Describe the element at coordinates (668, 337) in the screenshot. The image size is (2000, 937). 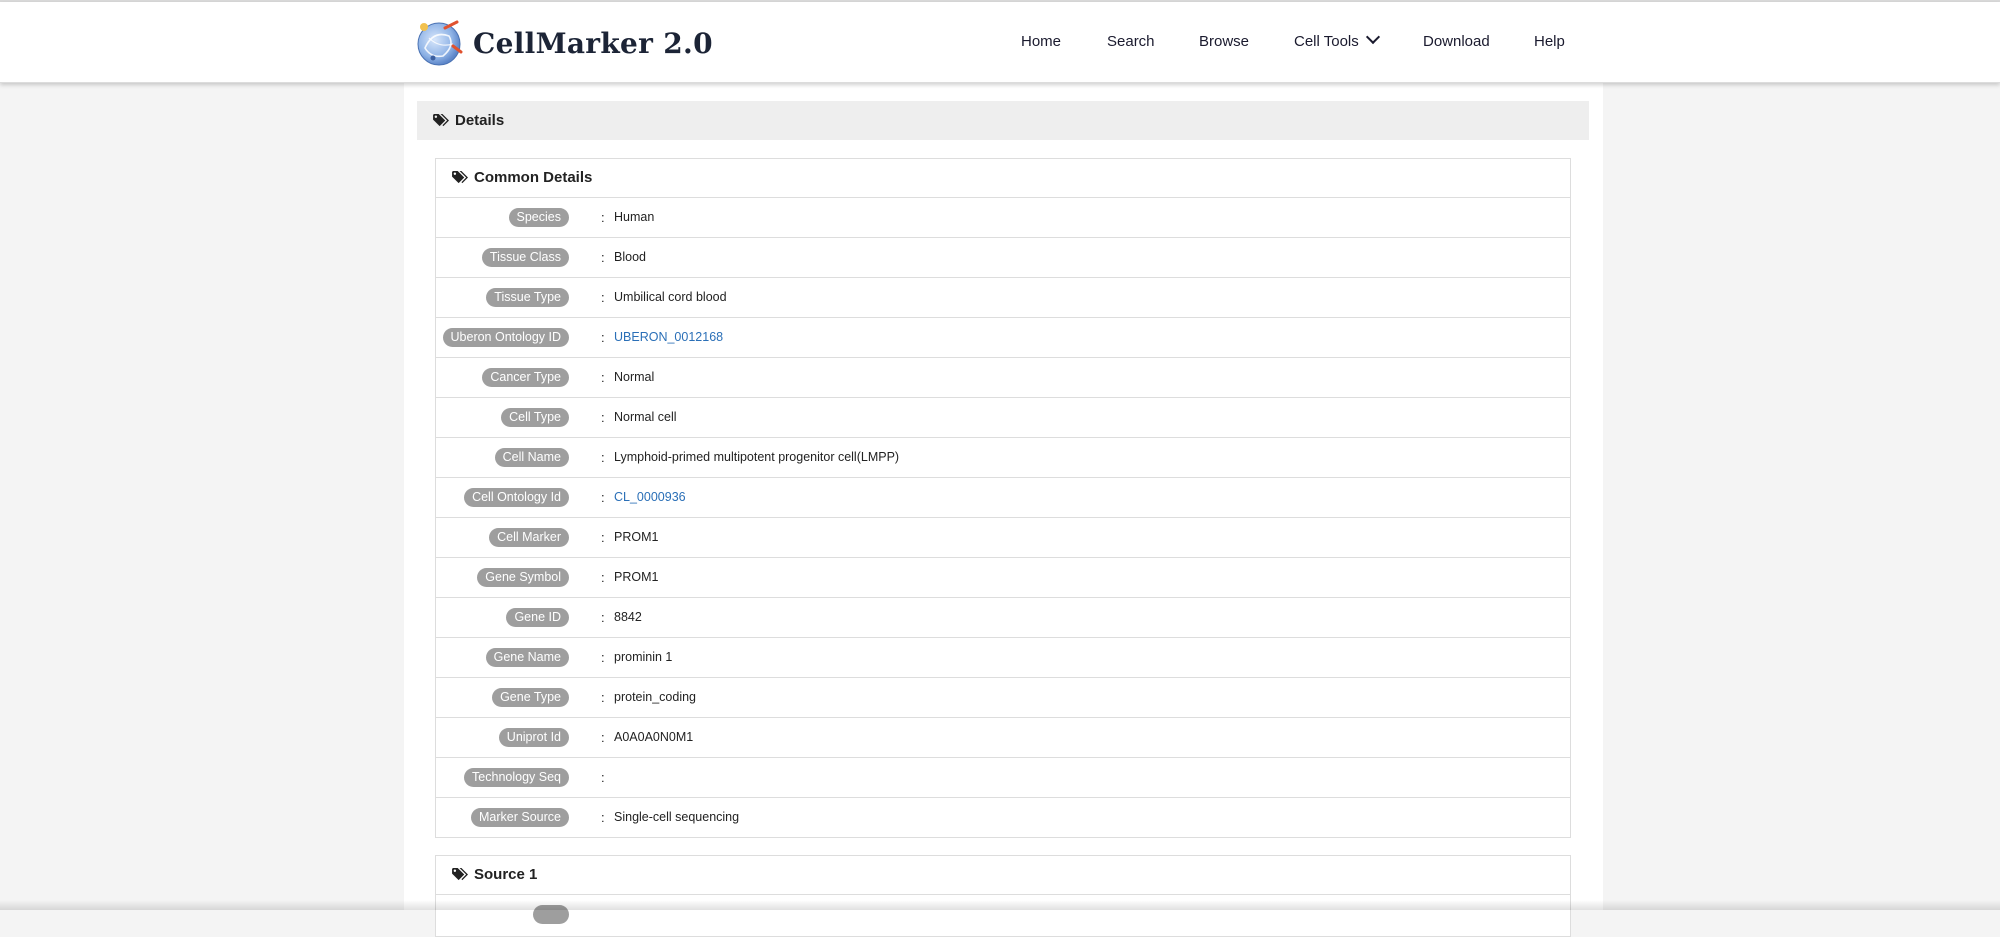
I see `uberon-ontology-link: UBERON_0012168` at that location.